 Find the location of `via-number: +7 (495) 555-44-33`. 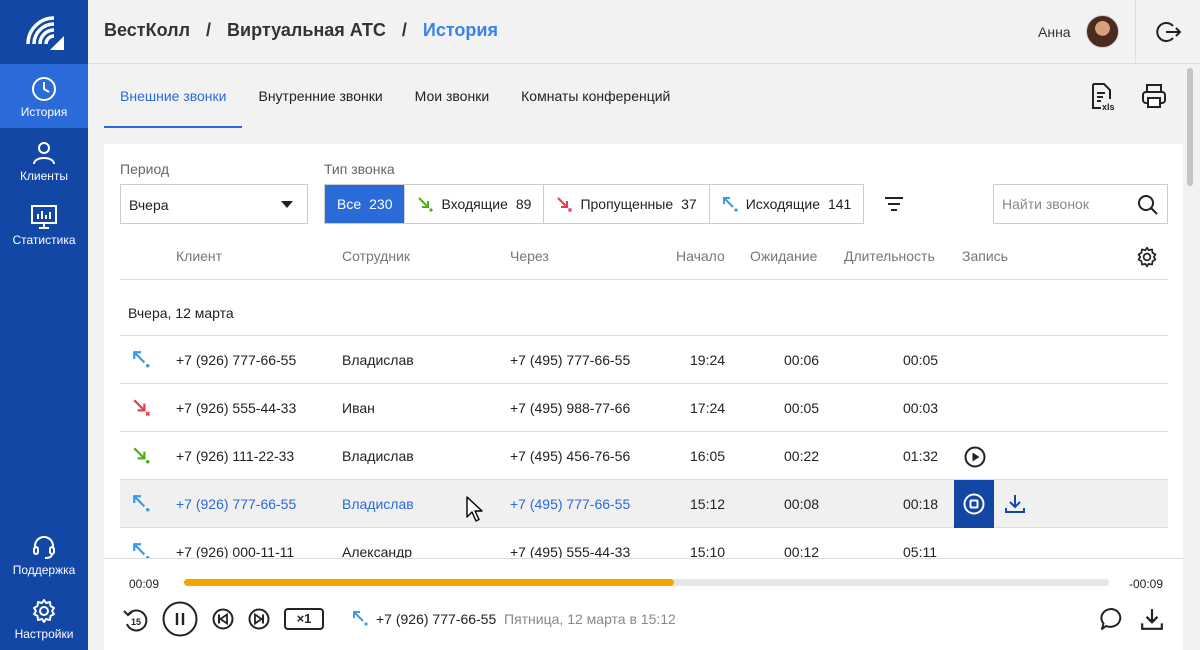

via-number: +7 (495) 555-44-33 is located at coordinates (570, 551).